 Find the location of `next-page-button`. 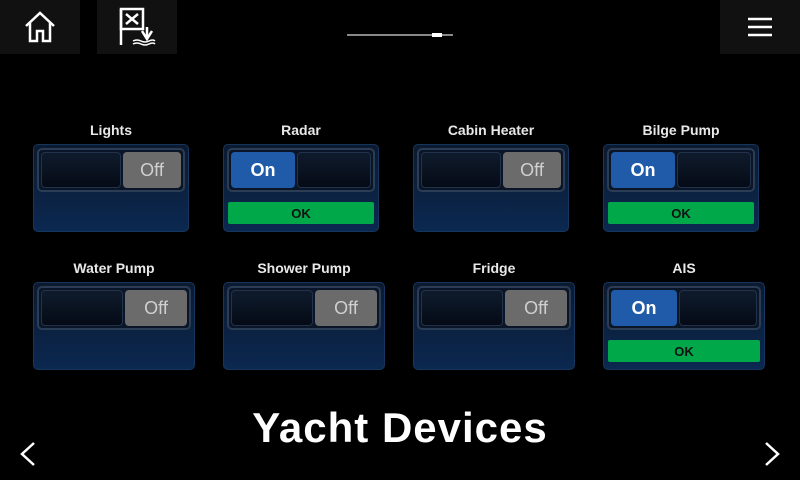

next-page-button is located at coordinates (772, 456).